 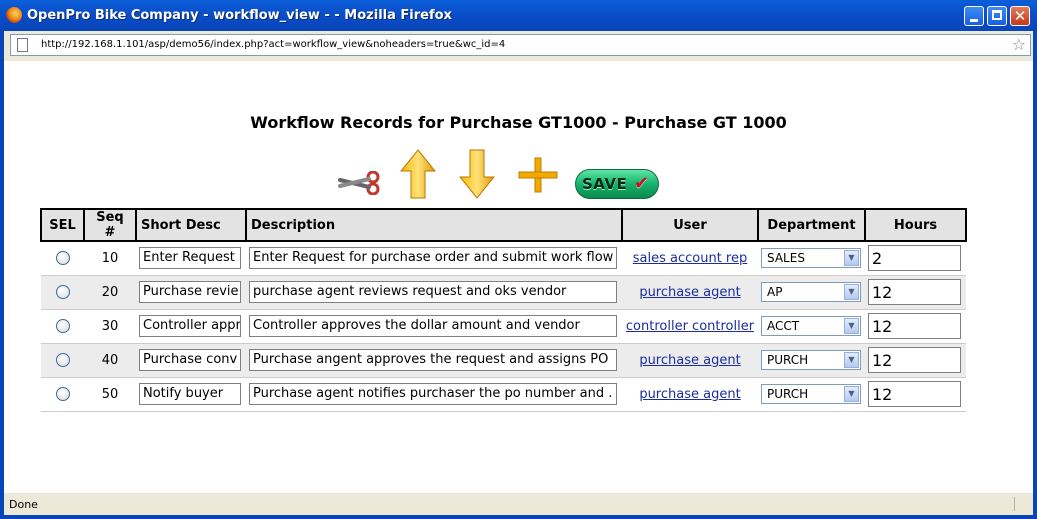 What do you see at coordinates (190, 258) in the screenshot?
I see `short-desc-input: Enter Request` at bounding box center [190, 258].